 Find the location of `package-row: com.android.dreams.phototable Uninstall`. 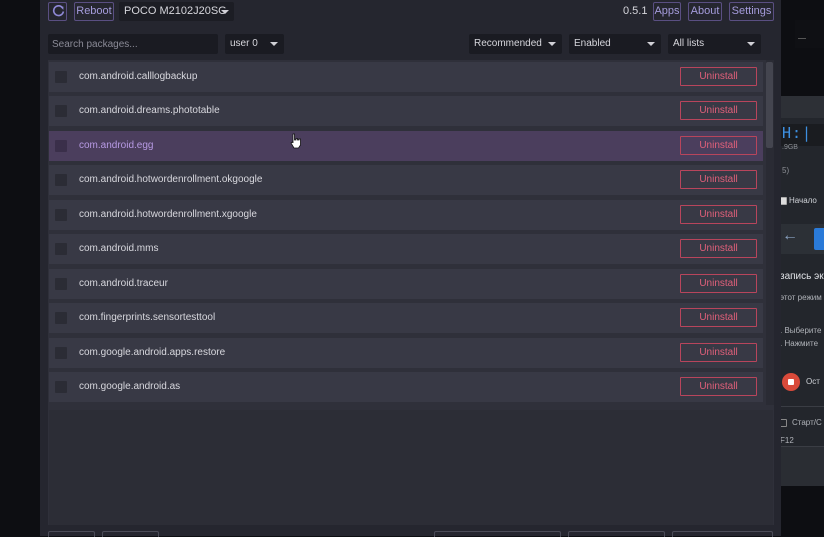

package-row: com.android.dreams.phototable Uninstall is located at coordinates (406, 111).